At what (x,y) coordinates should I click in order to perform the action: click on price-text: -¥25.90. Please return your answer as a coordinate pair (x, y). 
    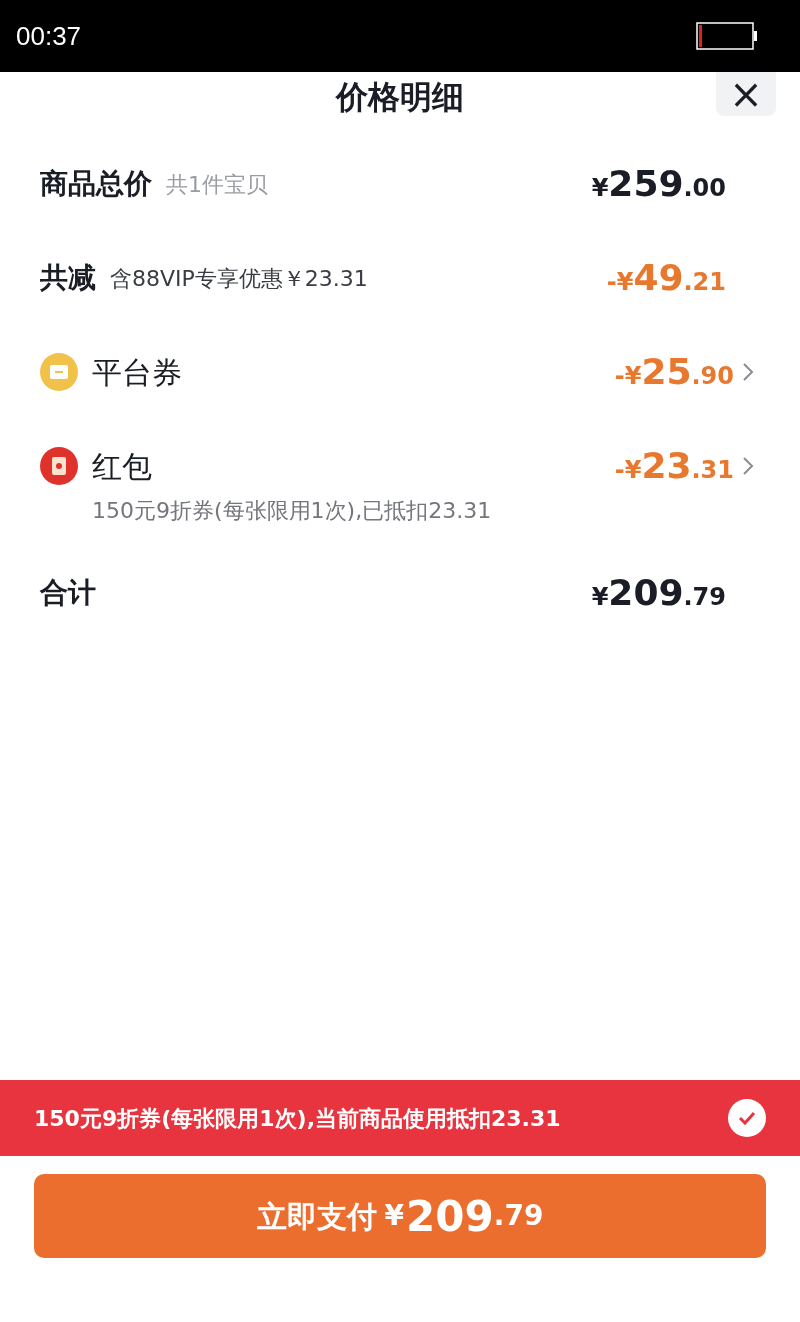
    Looking at the image, I should click on (674, 372).